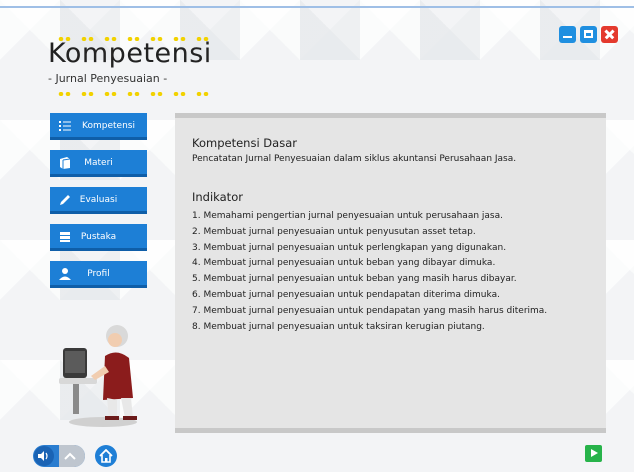 This screenshot has width=634, height=472. Describe the element at coordinates (43, 456) in the screenshot. I see `speaker-icon` at that location.